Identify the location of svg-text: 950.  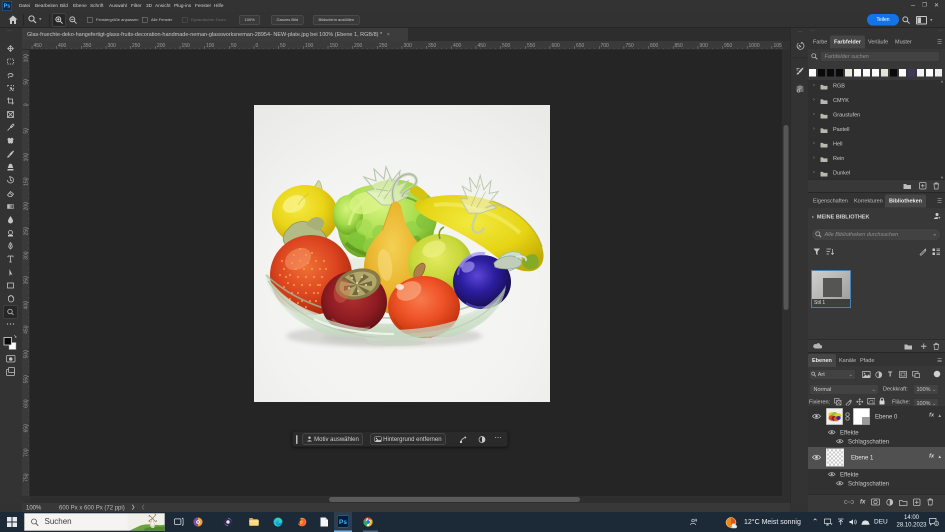
(728, 46).